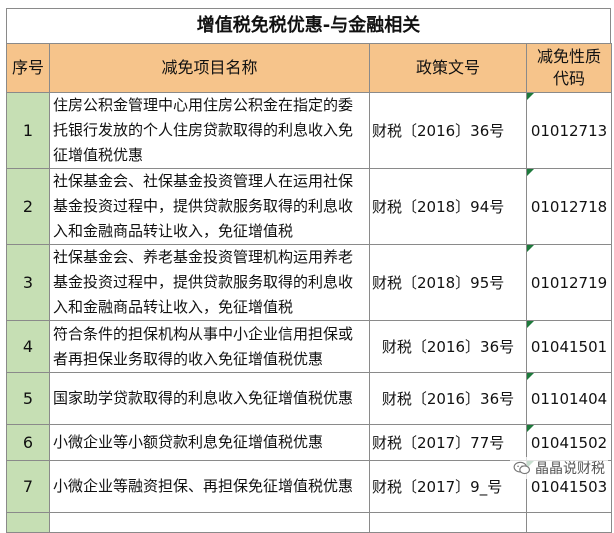 This screenshot has height=533, width=614. Describe the element at coordinates (28, 398) in the screenshot. I see `row-no: 5` at that location.